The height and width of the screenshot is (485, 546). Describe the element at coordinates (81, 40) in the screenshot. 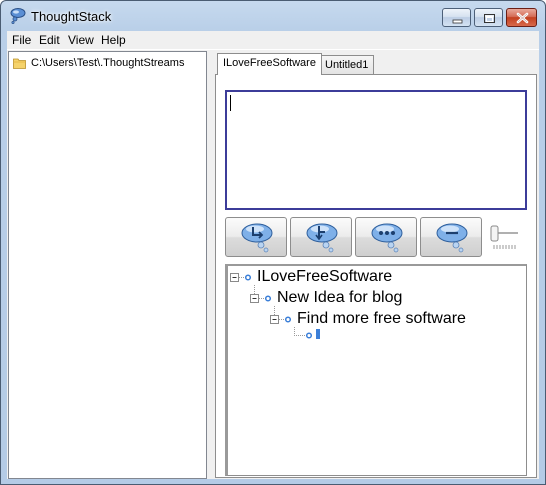

I see `menu-view: View` at that location.